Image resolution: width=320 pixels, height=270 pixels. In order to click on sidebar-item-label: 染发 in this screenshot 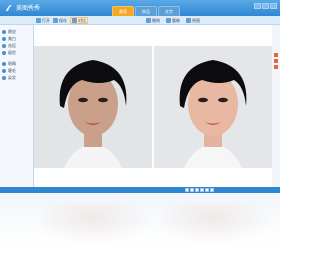, I will do `click(12, 77)`.